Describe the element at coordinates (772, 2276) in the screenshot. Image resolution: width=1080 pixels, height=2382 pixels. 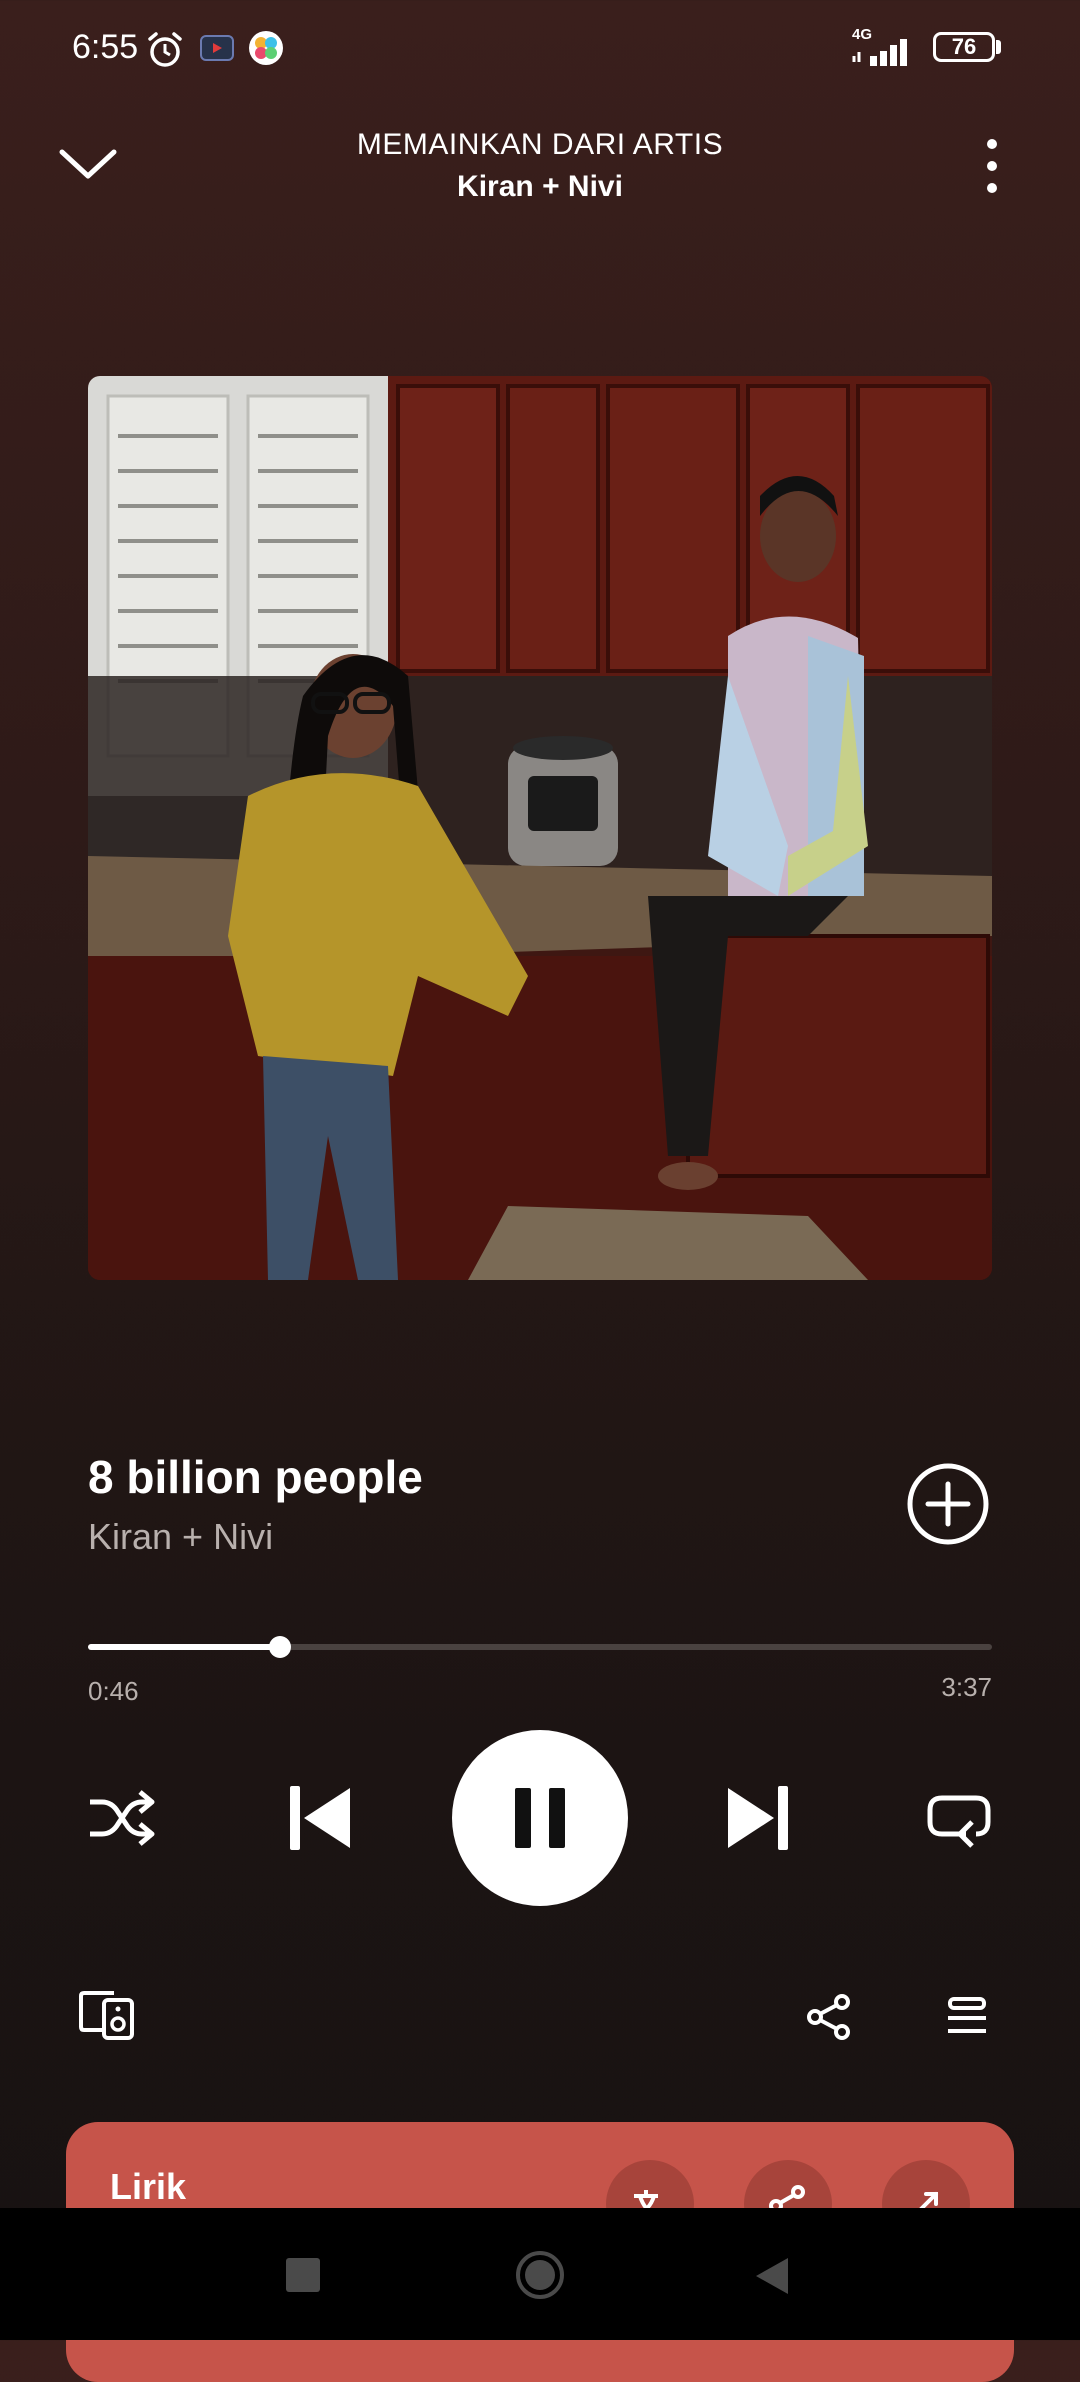
I see `back-button` at that location.